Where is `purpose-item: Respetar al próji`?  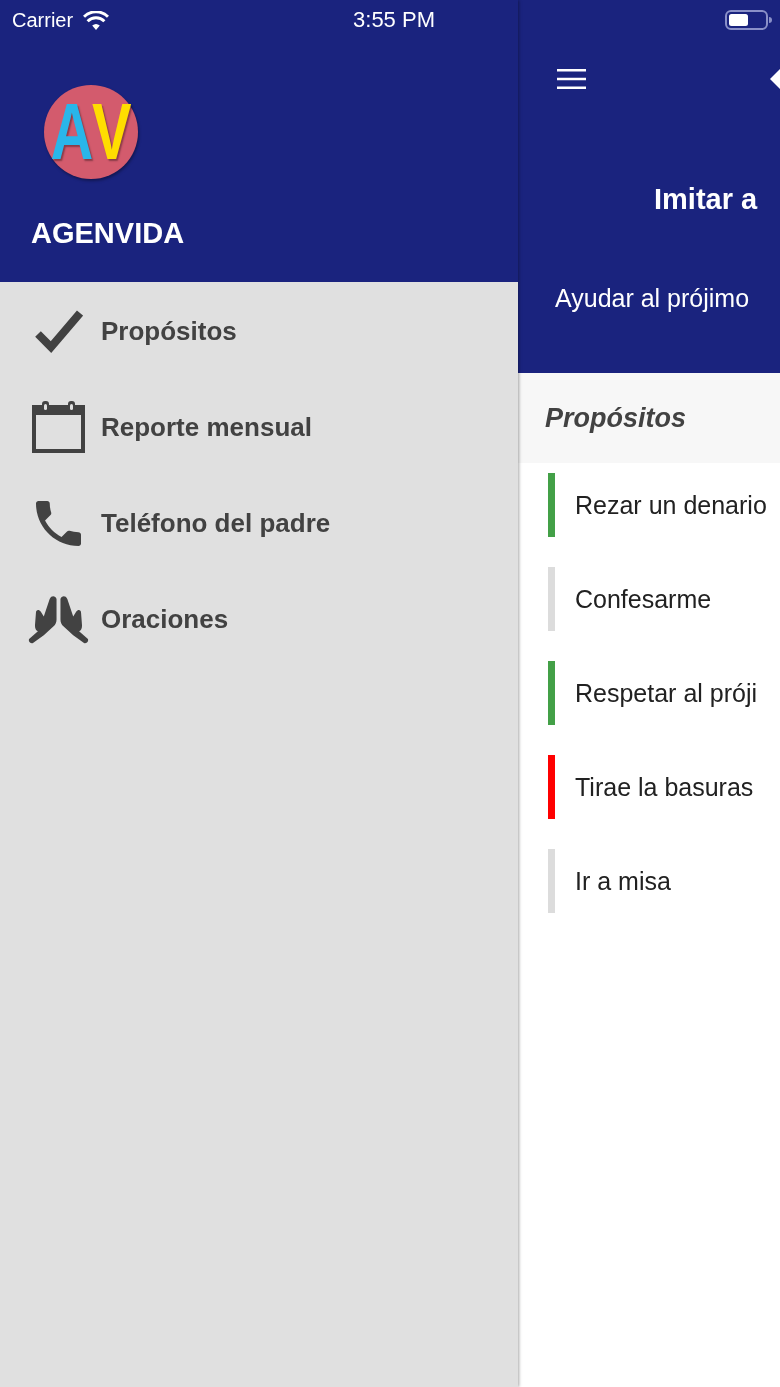 purpose-item: Respetar al próji is located at coordinates (664, 693).